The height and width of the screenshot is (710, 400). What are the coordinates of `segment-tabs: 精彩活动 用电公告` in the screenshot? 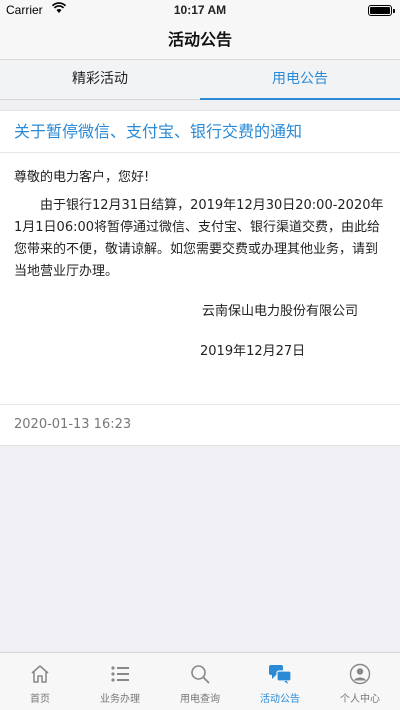 It's located at (200, 80).